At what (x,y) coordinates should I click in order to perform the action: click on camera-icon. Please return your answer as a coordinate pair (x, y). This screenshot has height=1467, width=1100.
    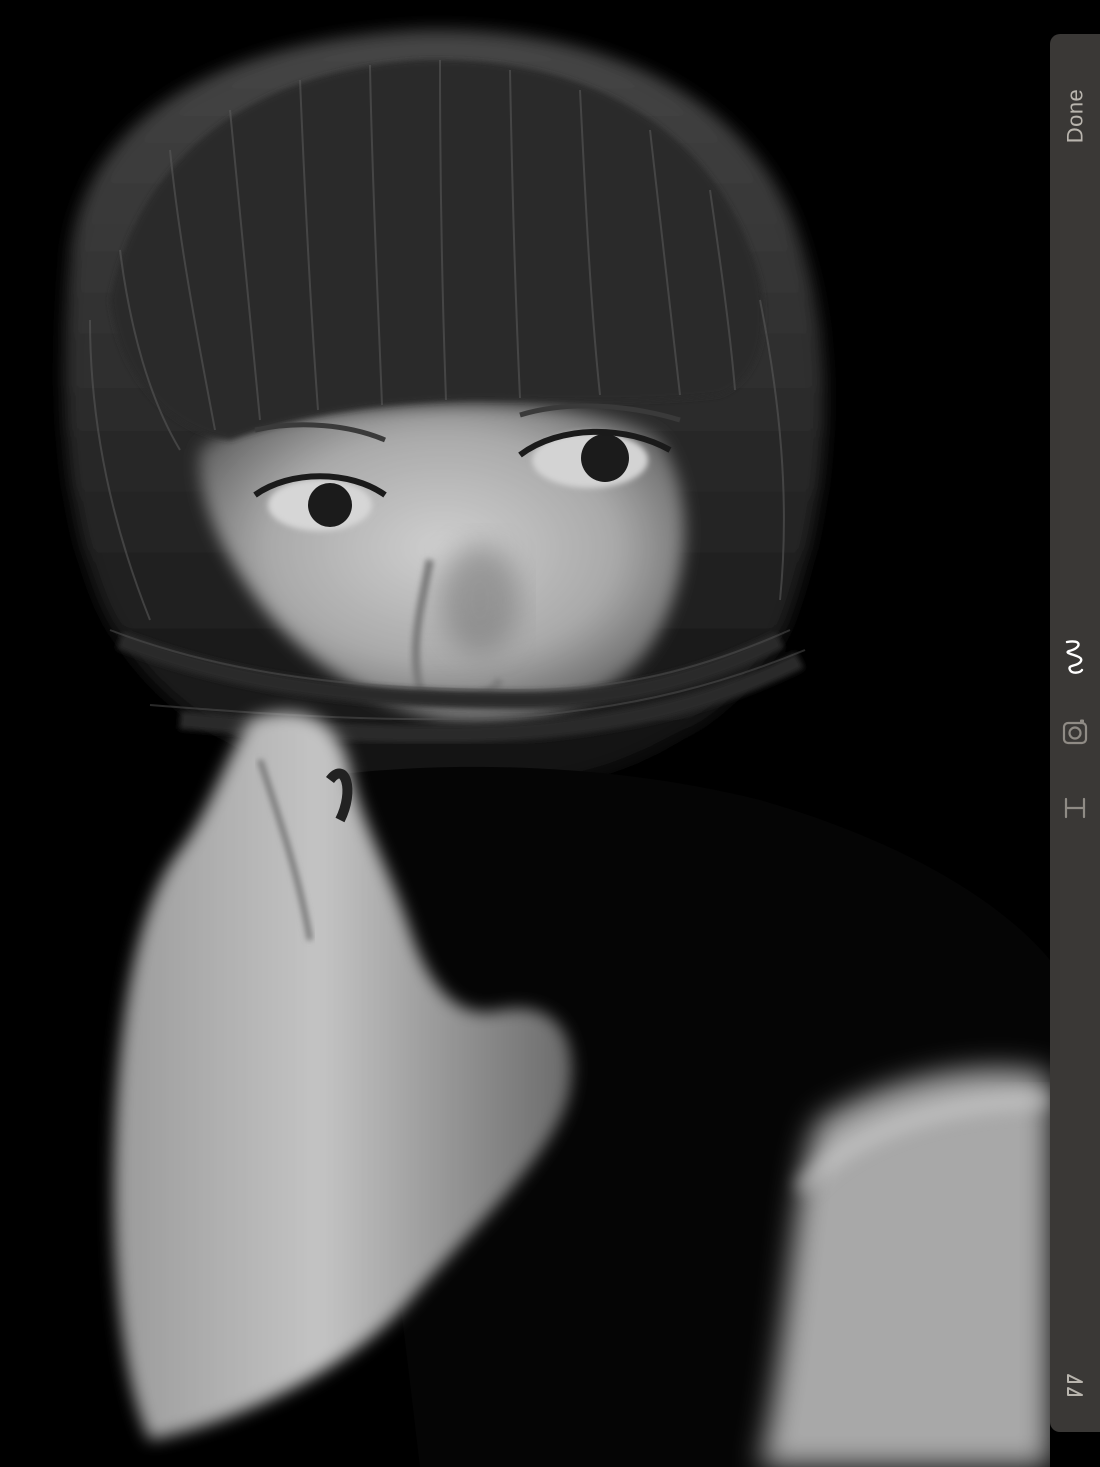
    Looking at the image, I should click on (1075, 732).